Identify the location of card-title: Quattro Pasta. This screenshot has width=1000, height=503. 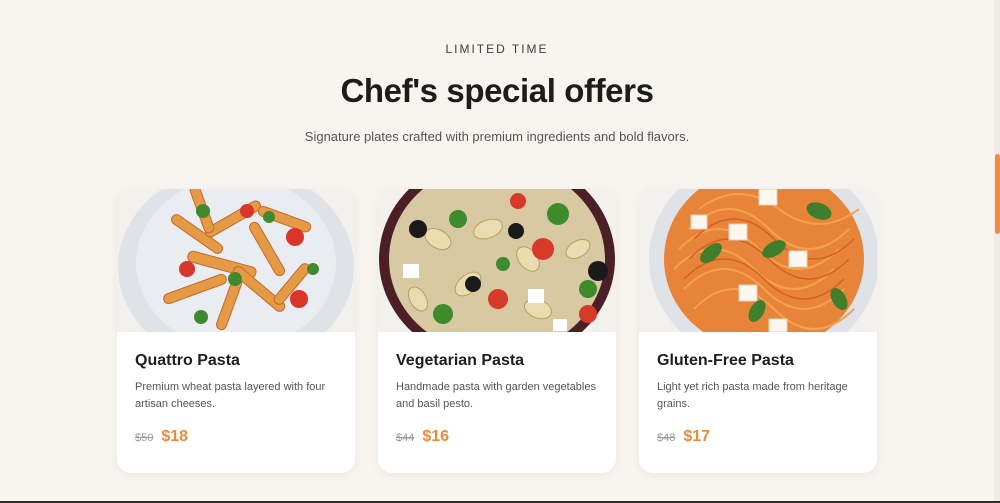
(187, 360).